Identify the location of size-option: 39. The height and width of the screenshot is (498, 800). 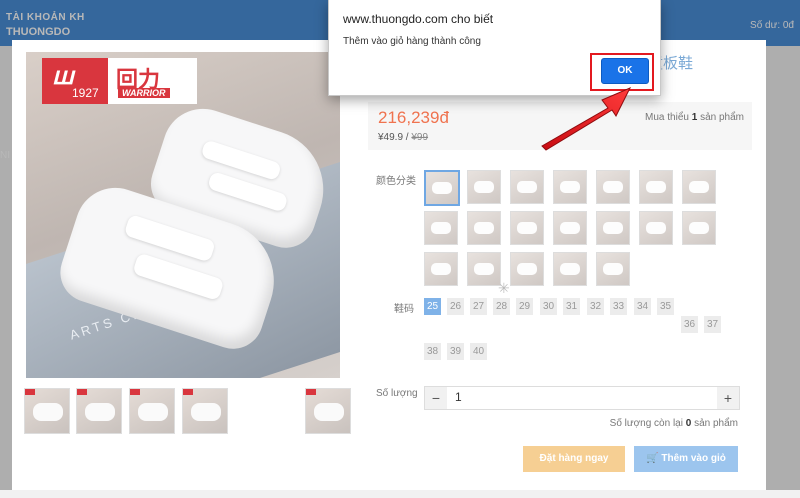
(455, 351).